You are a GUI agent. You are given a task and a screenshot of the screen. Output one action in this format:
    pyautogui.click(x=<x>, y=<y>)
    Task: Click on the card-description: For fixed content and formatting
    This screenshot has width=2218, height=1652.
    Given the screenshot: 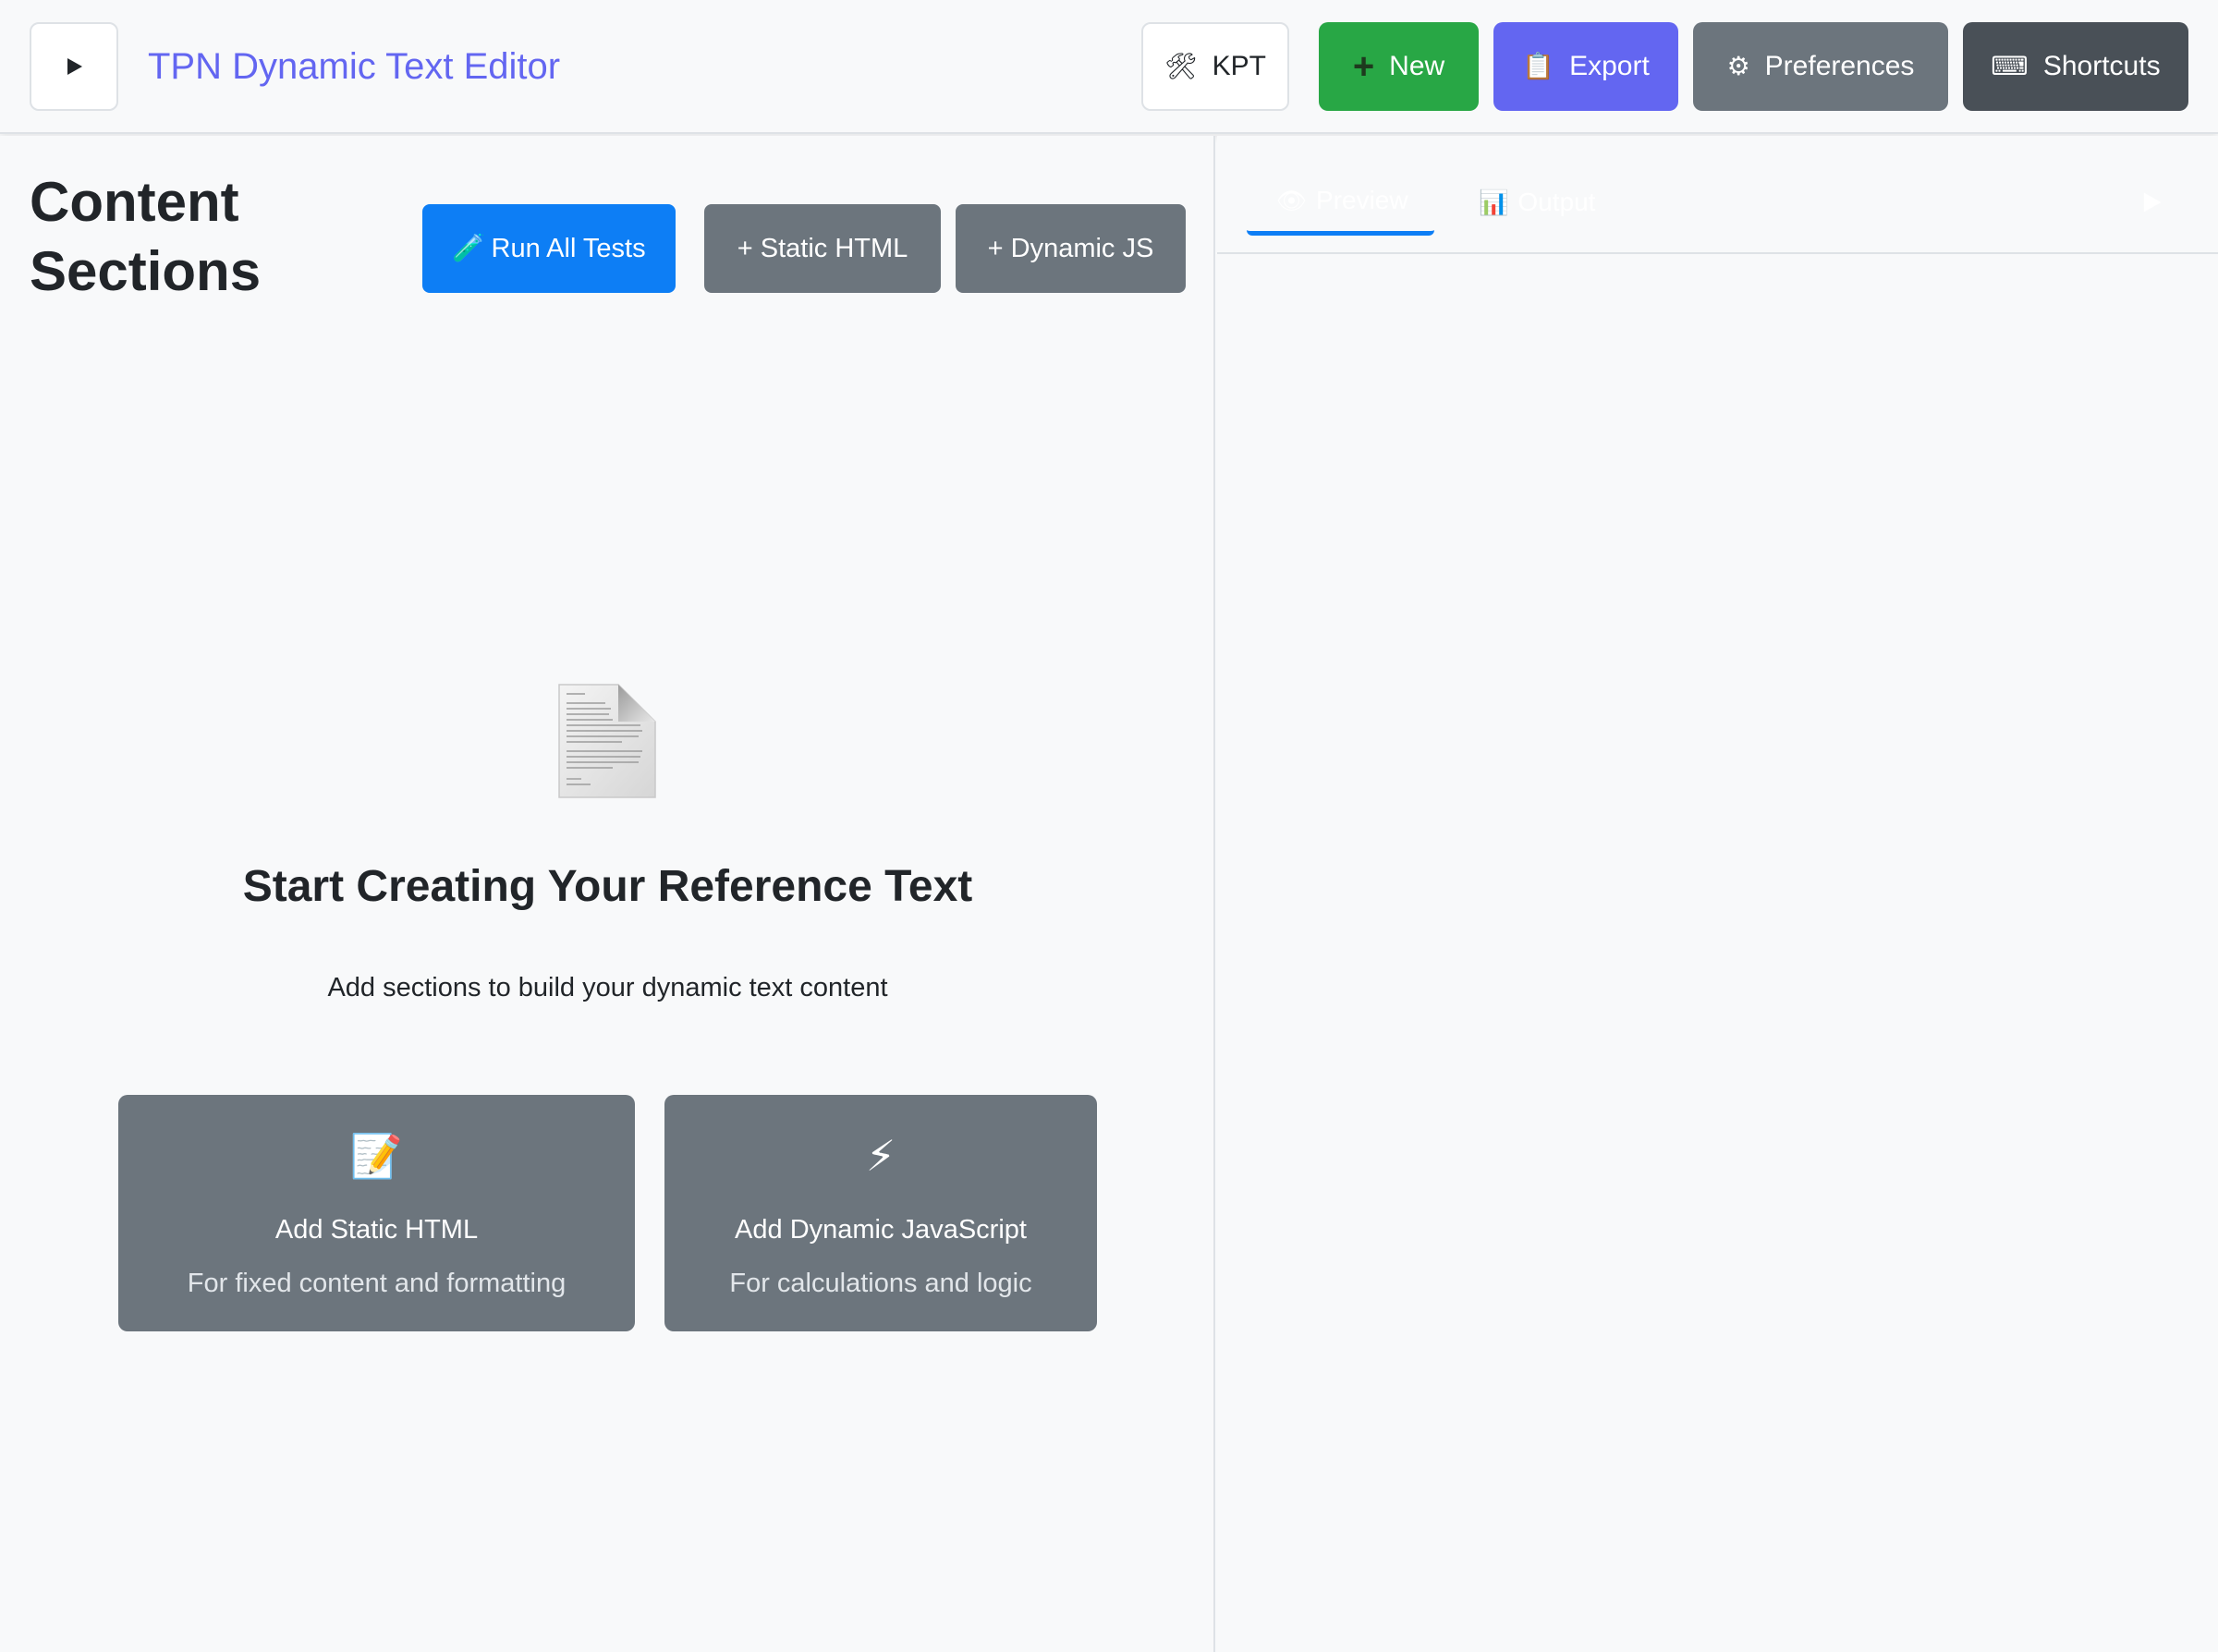 What is the action you would take?
    pyautogui.click(x=377, y=1283)
    